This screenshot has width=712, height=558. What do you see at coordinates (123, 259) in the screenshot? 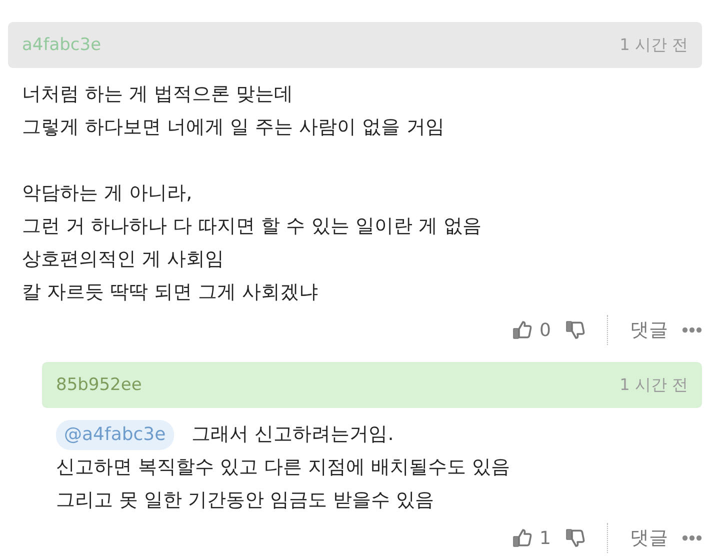
I see `comment-text: 상호편의적인 게 사회임` at bounding box center [123, 259].